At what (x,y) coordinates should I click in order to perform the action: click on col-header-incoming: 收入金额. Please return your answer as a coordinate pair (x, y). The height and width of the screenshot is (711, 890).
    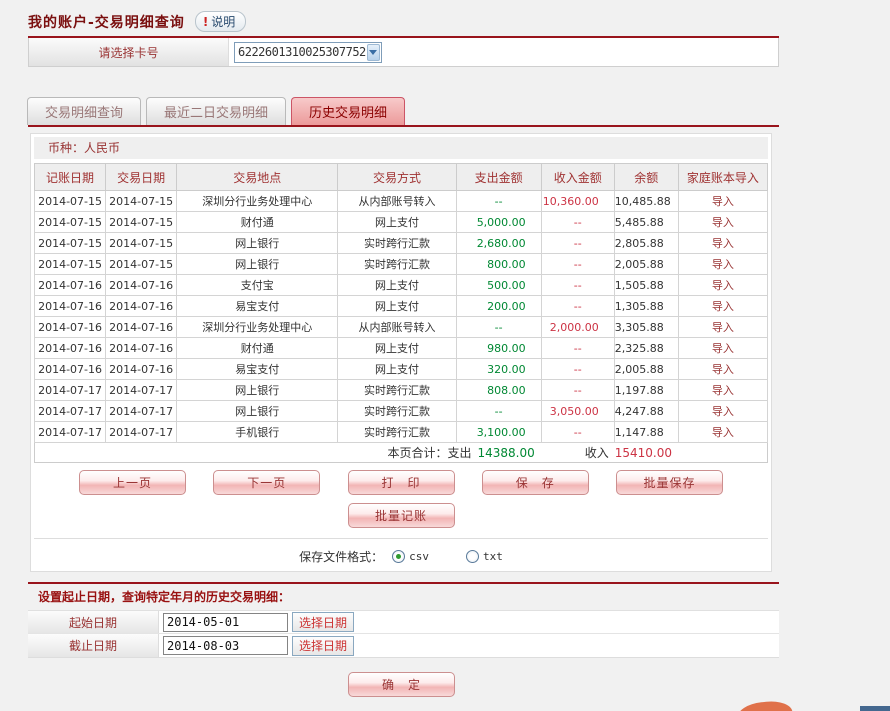
    Looking at the image, I should click on (577, 177).